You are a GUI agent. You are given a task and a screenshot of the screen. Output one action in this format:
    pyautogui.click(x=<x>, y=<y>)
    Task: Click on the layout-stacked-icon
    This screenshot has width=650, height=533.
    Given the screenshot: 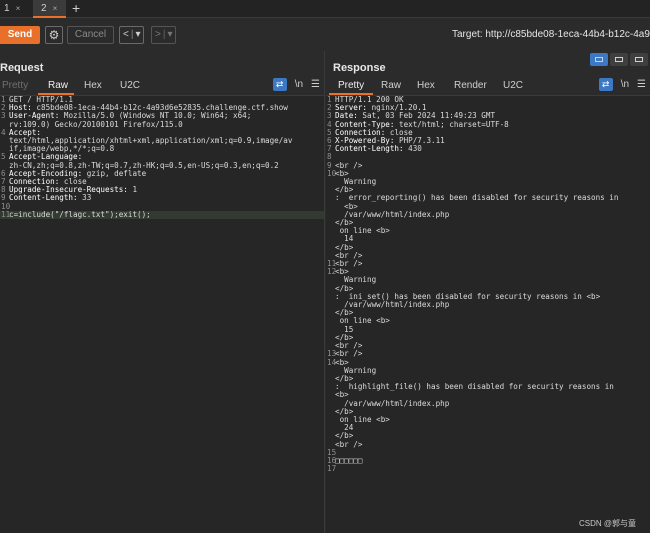 What is the action you would take?
    pyautogui.click(x=619, y=59)
    